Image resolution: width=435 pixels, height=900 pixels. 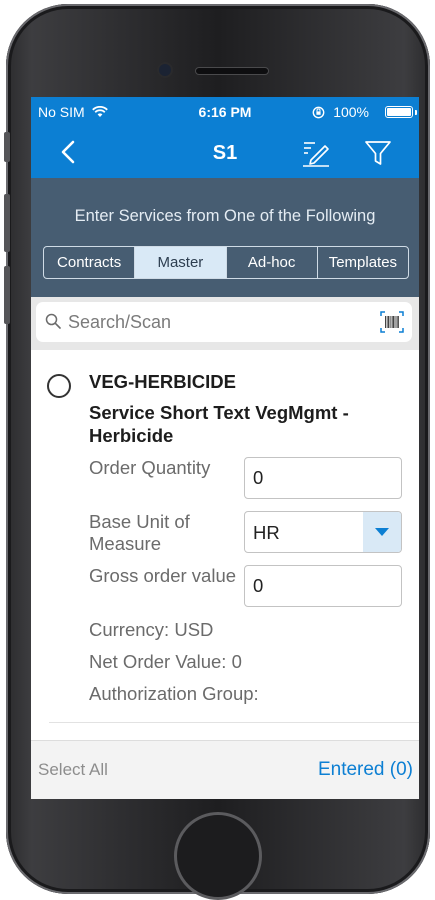 What do you see at coordinates (69, 152) in the screenshot?
I see `back-chevron-icon` at bounding box center [69, 152].